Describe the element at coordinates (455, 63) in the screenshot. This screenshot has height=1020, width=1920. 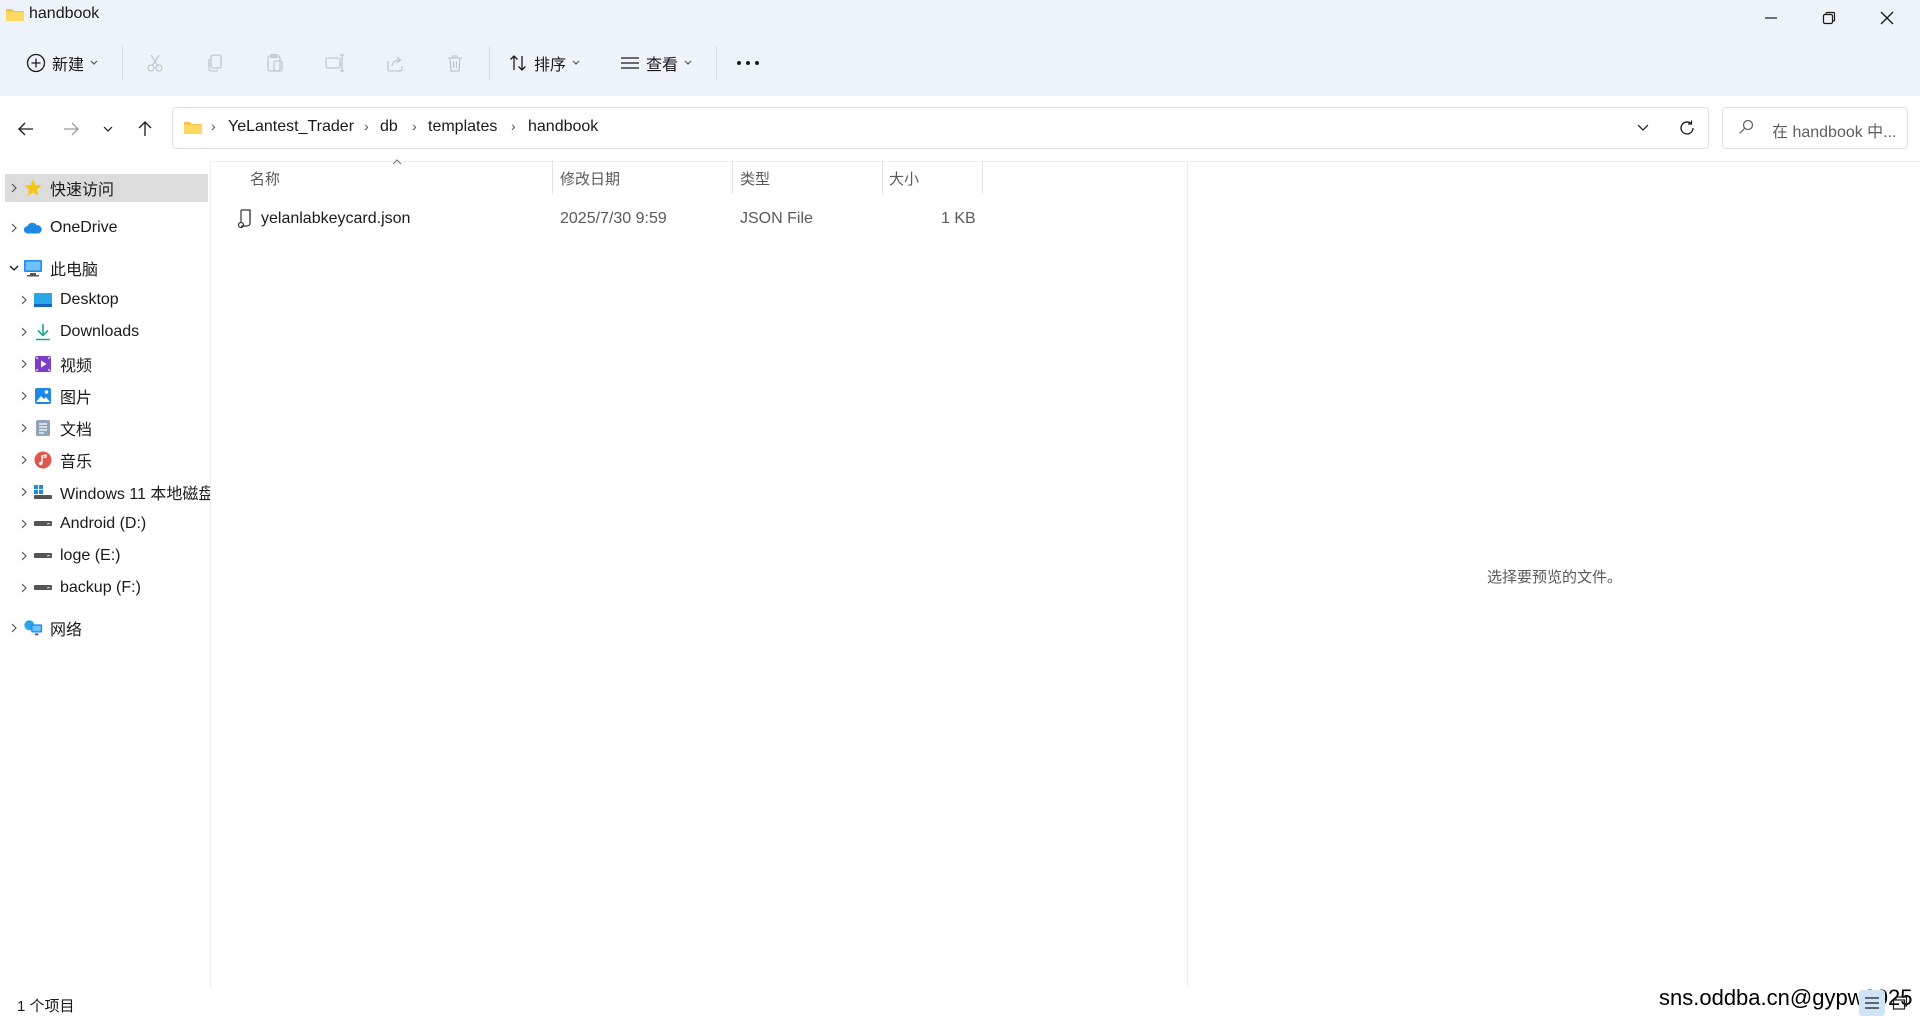
I see `delete-button` at that location.